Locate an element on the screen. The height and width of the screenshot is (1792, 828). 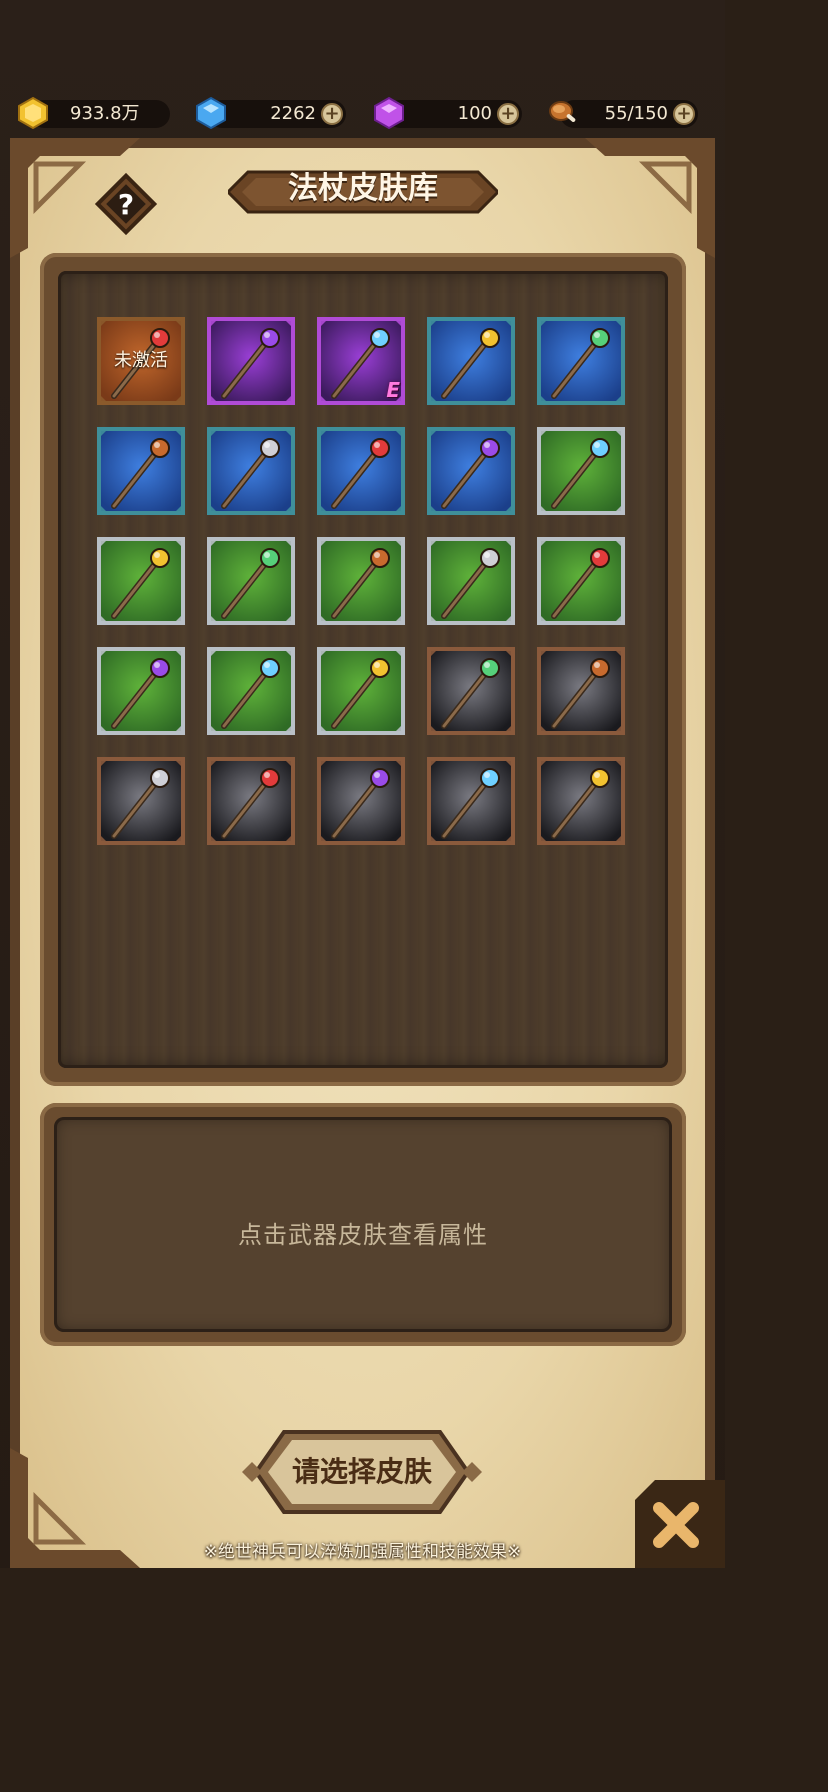
stamina-counter: 55/150 + is located at coordinates (623, 114).